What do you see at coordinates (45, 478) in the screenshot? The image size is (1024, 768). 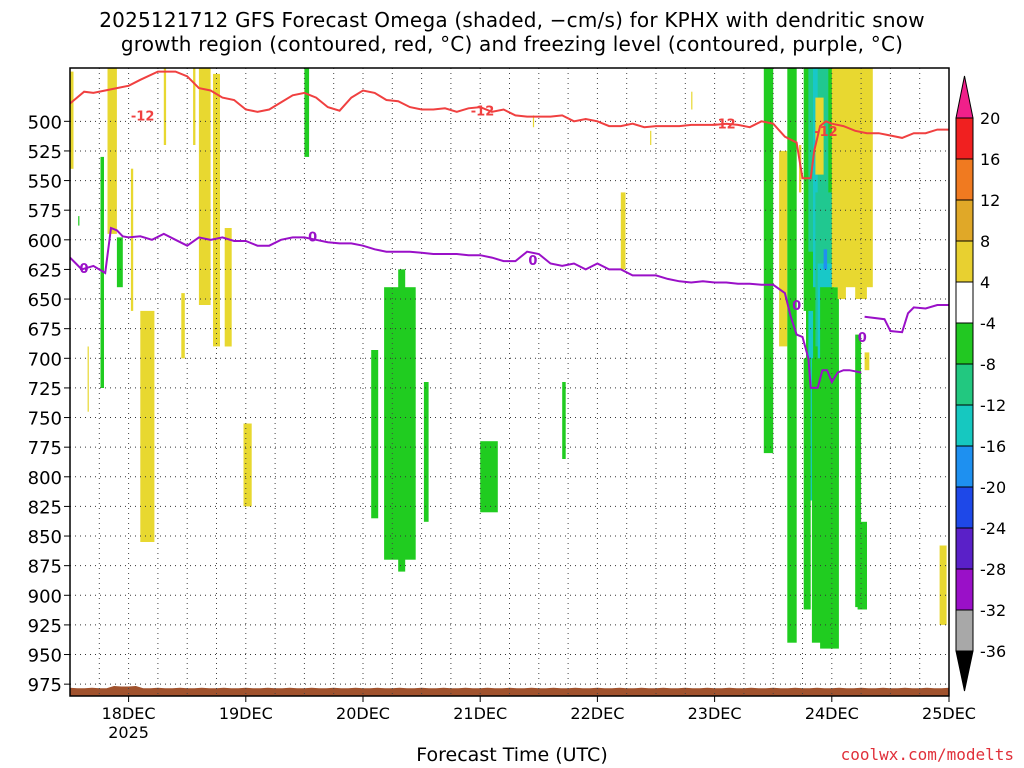 I see `y-tick-label: 800` at bounding box center [45, 478].